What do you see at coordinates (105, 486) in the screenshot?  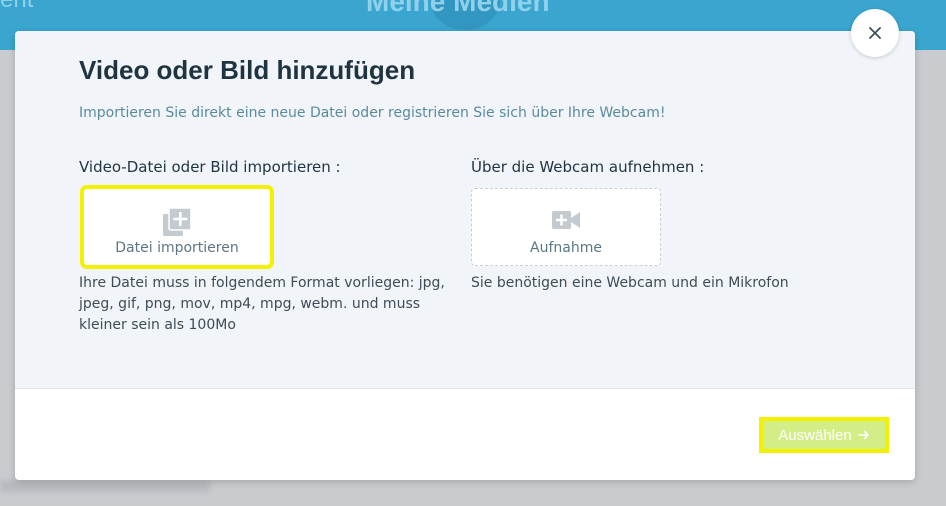 I see `background-panel-shadow` at bounding box center [105, 486].